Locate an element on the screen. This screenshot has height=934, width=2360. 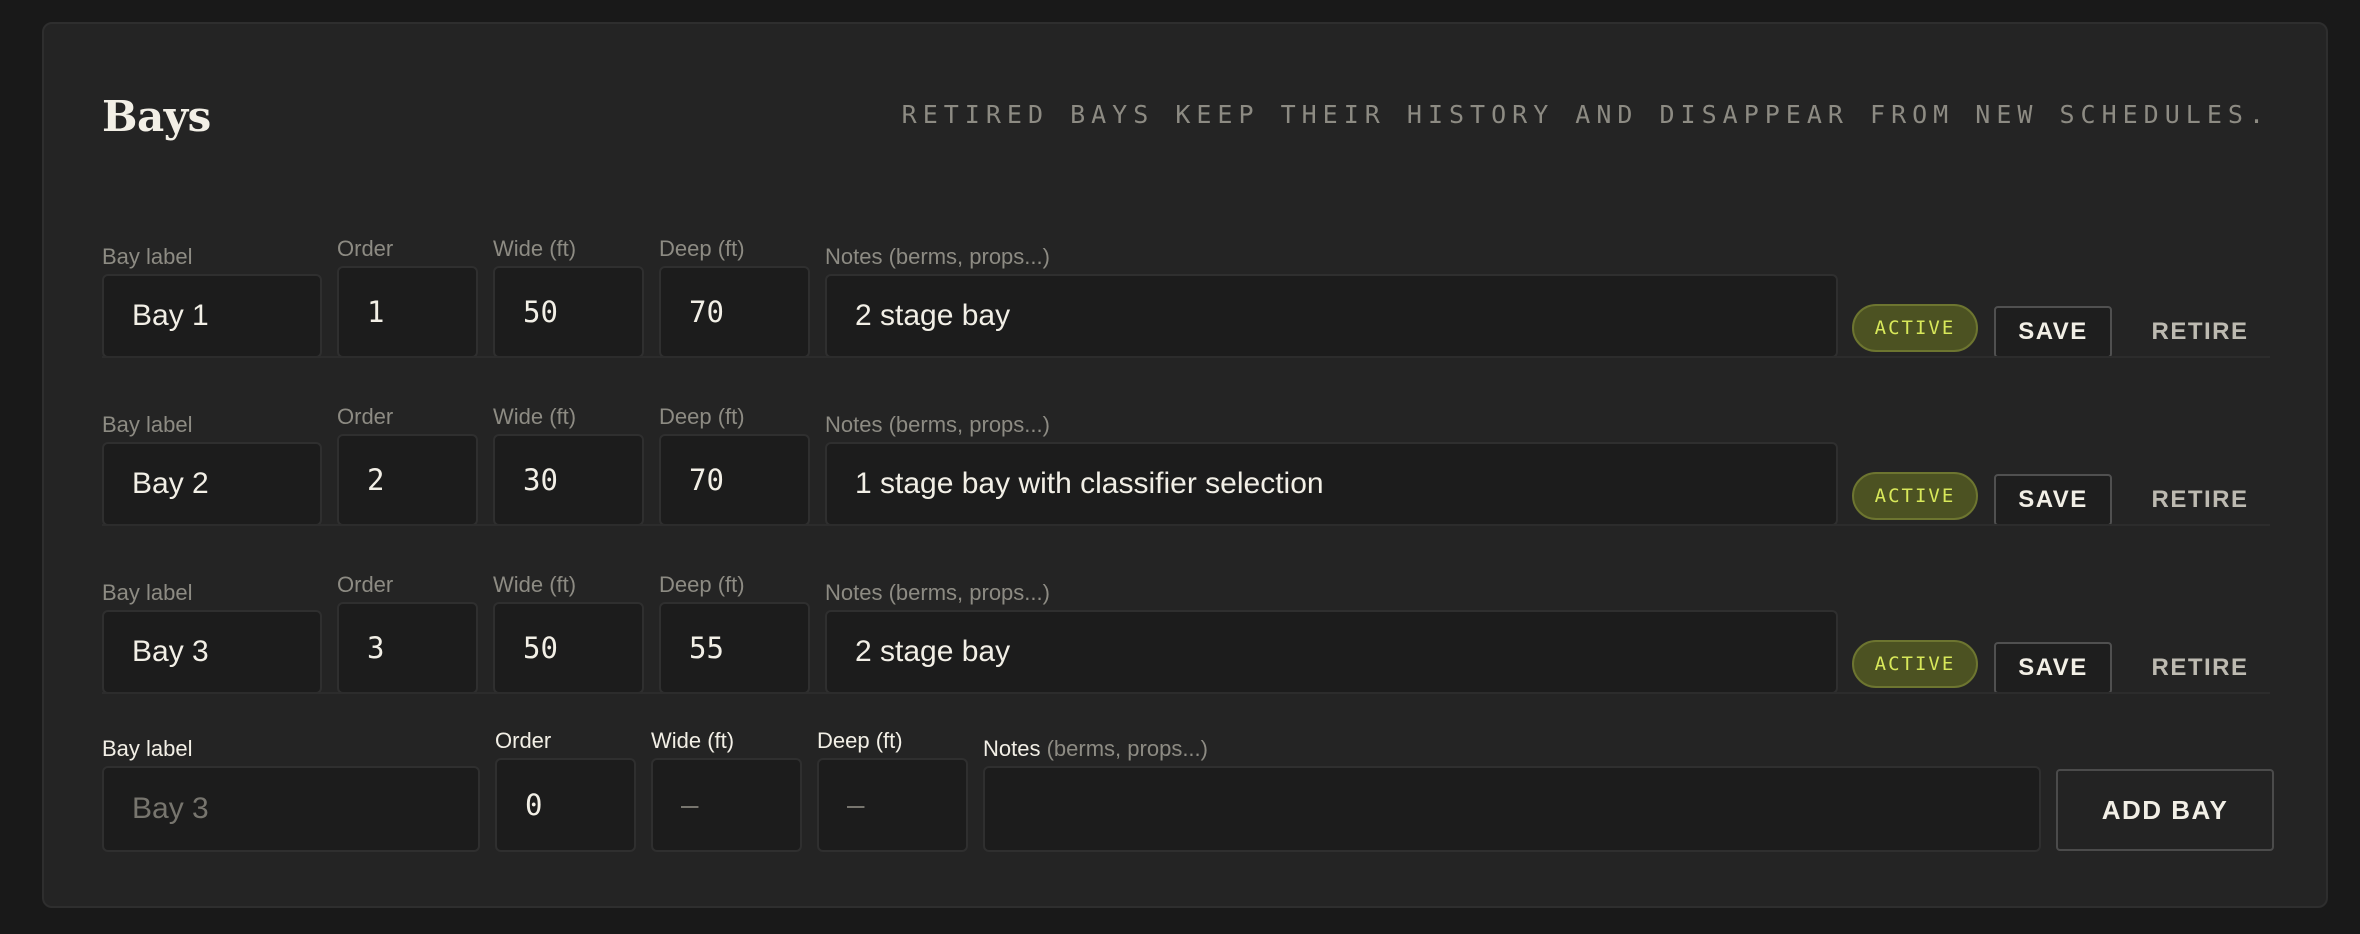
new-notes-input is located at coordinates (1512, 809).